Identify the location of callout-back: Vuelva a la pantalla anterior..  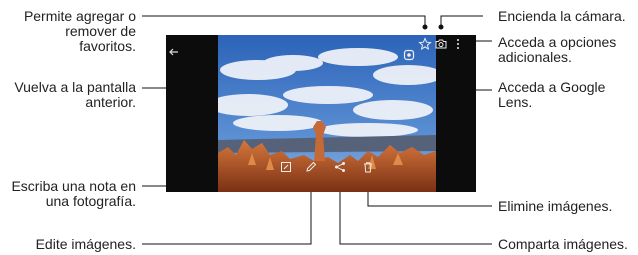
(75, 94).